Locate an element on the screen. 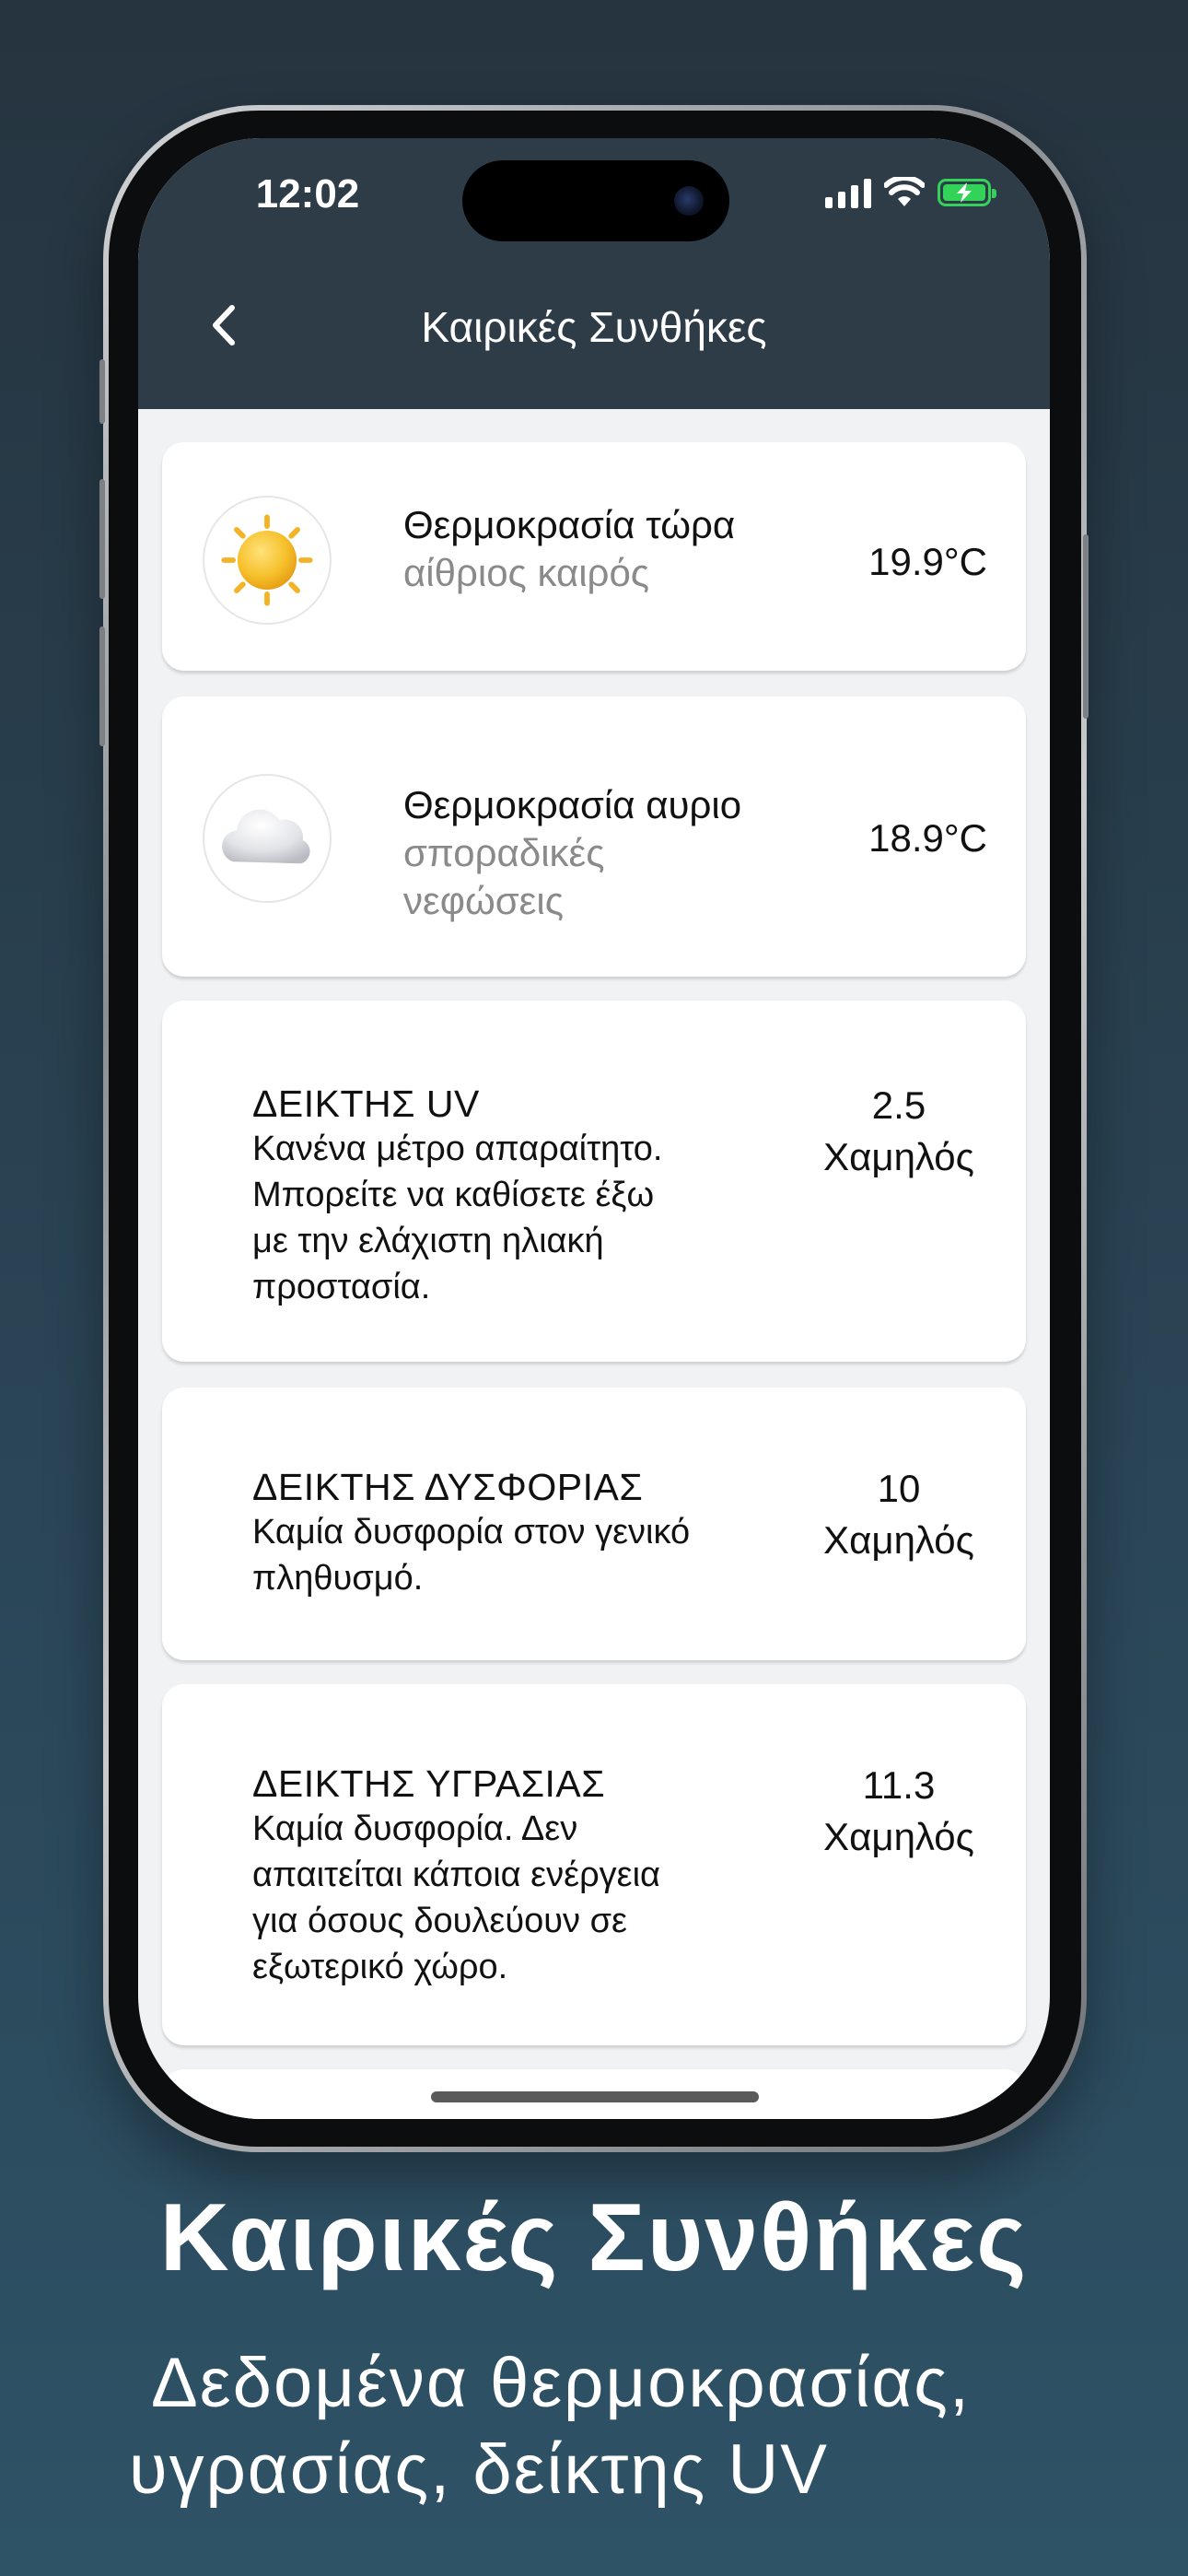 The width and height of the screenshot is (1188, 2576). discomfort-index-description: Καμία δυσφορία στον γενικό πληθυσμό. is located at coordinates (510, 1555).